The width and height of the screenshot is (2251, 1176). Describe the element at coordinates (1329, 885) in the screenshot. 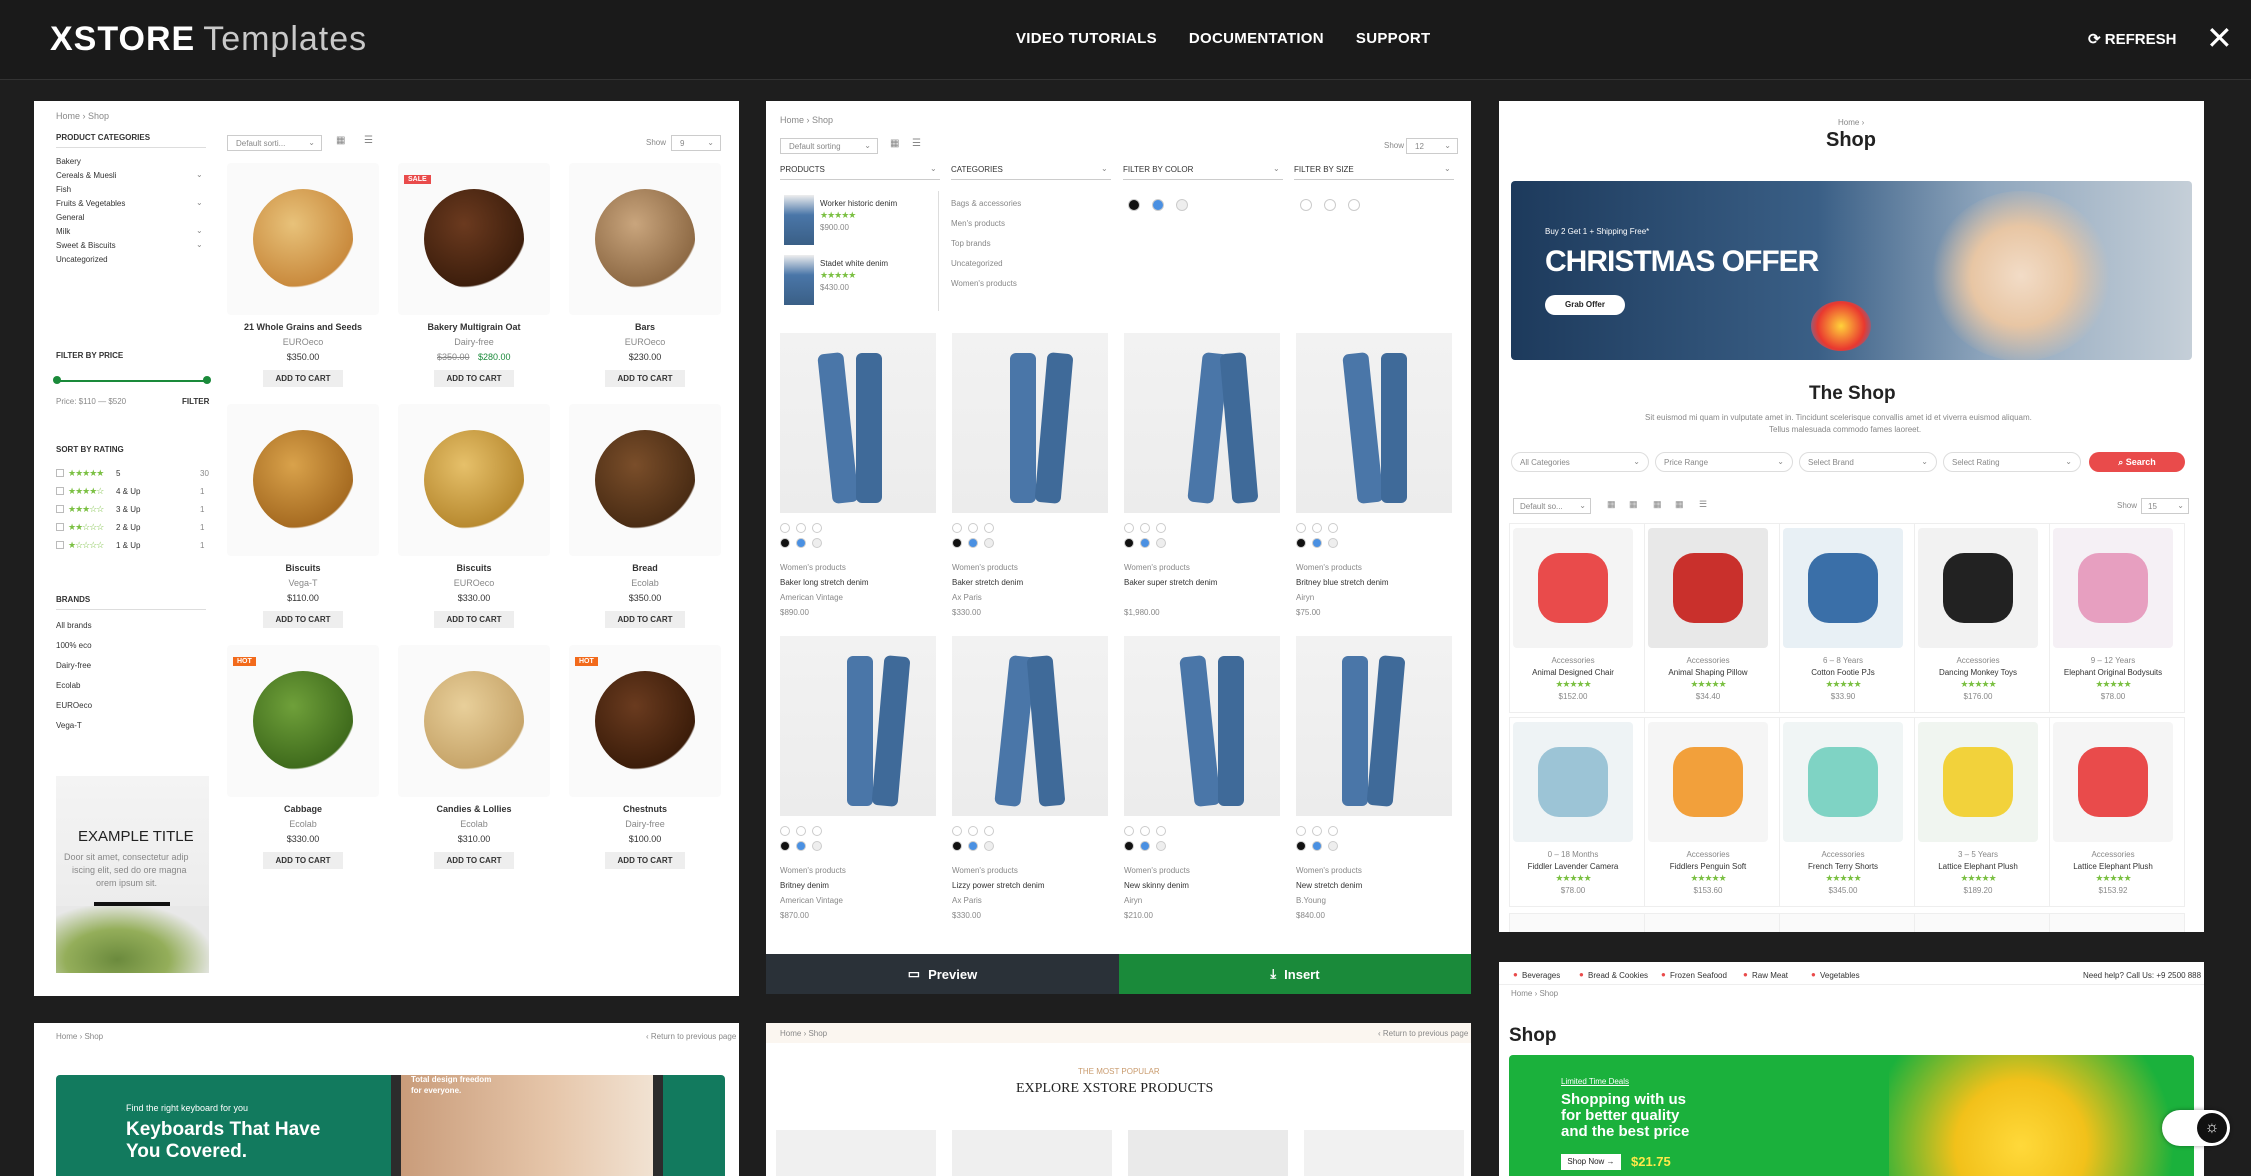

I see `product-name: New stretch denim` at that location.